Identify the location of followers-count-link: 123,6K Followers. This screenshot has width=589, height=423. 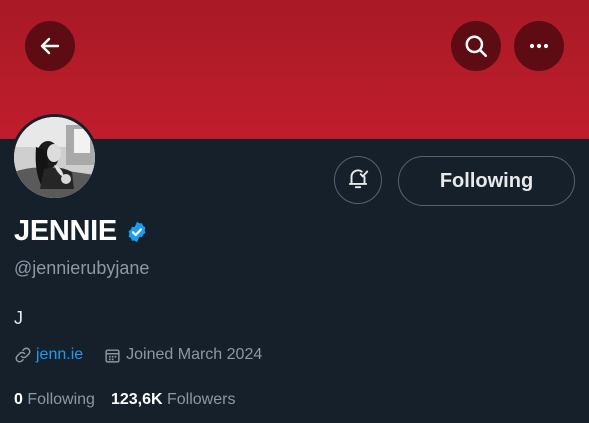
(173, 400).